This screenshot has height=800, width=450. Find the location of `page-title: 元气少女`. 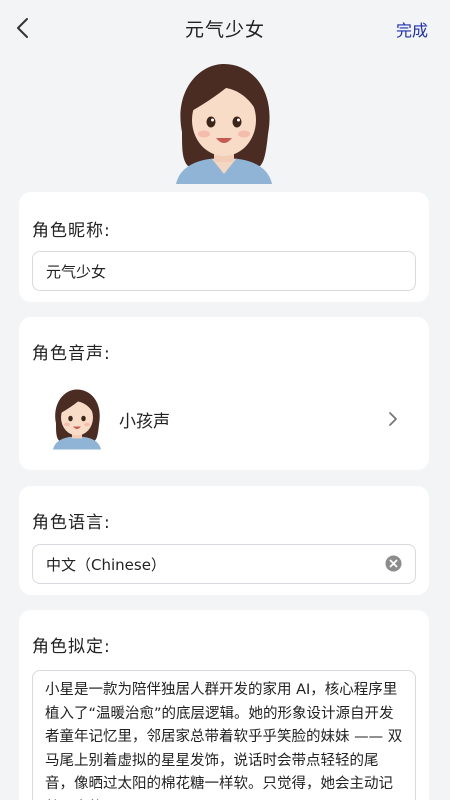

page-title: 元气少女 is located at coordinates (224, 30).